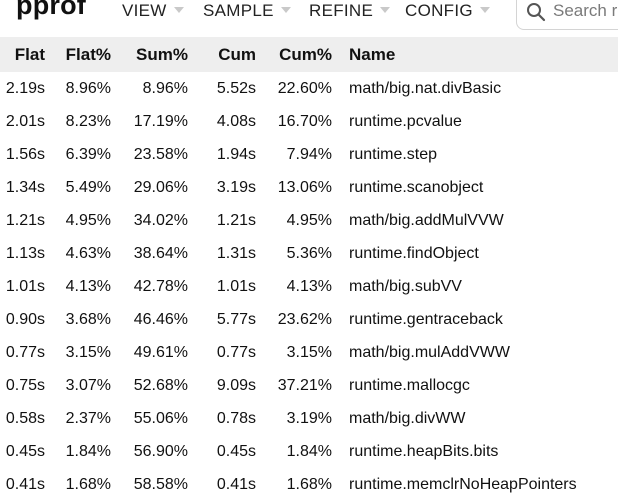 The image size is (618, 500). I want to click on menu-sample: SAMPLE, so click(247, 11).